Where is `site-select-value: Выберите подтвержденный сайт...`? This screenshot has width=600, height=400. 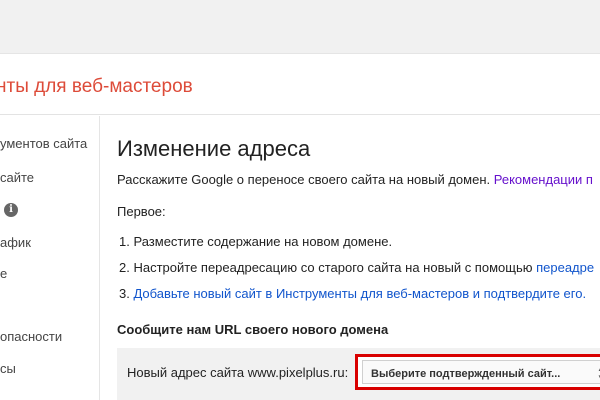
site-select-value: Выберите подтвержденный сайт... is located at coordinates (466, 374).